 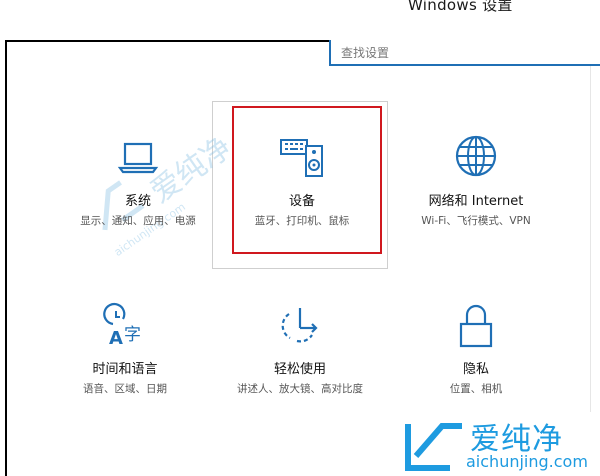 What do you see at coordinates (132, 335) in the screenshot?
I see `svg-text: 字` at bounding box center [132, 335].